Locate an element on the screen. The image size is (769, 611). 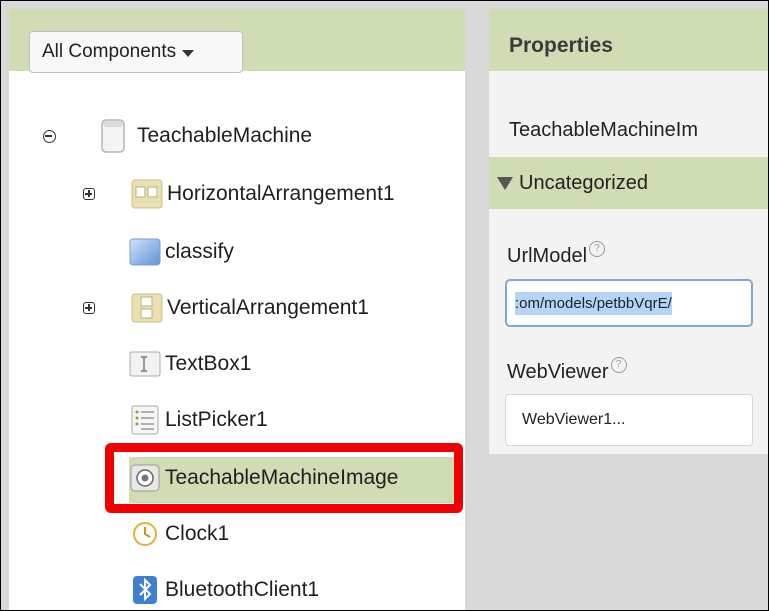
urlmodel-selected-text: :om/models/petbbVqrE/ is located at coordinates (593, 303).